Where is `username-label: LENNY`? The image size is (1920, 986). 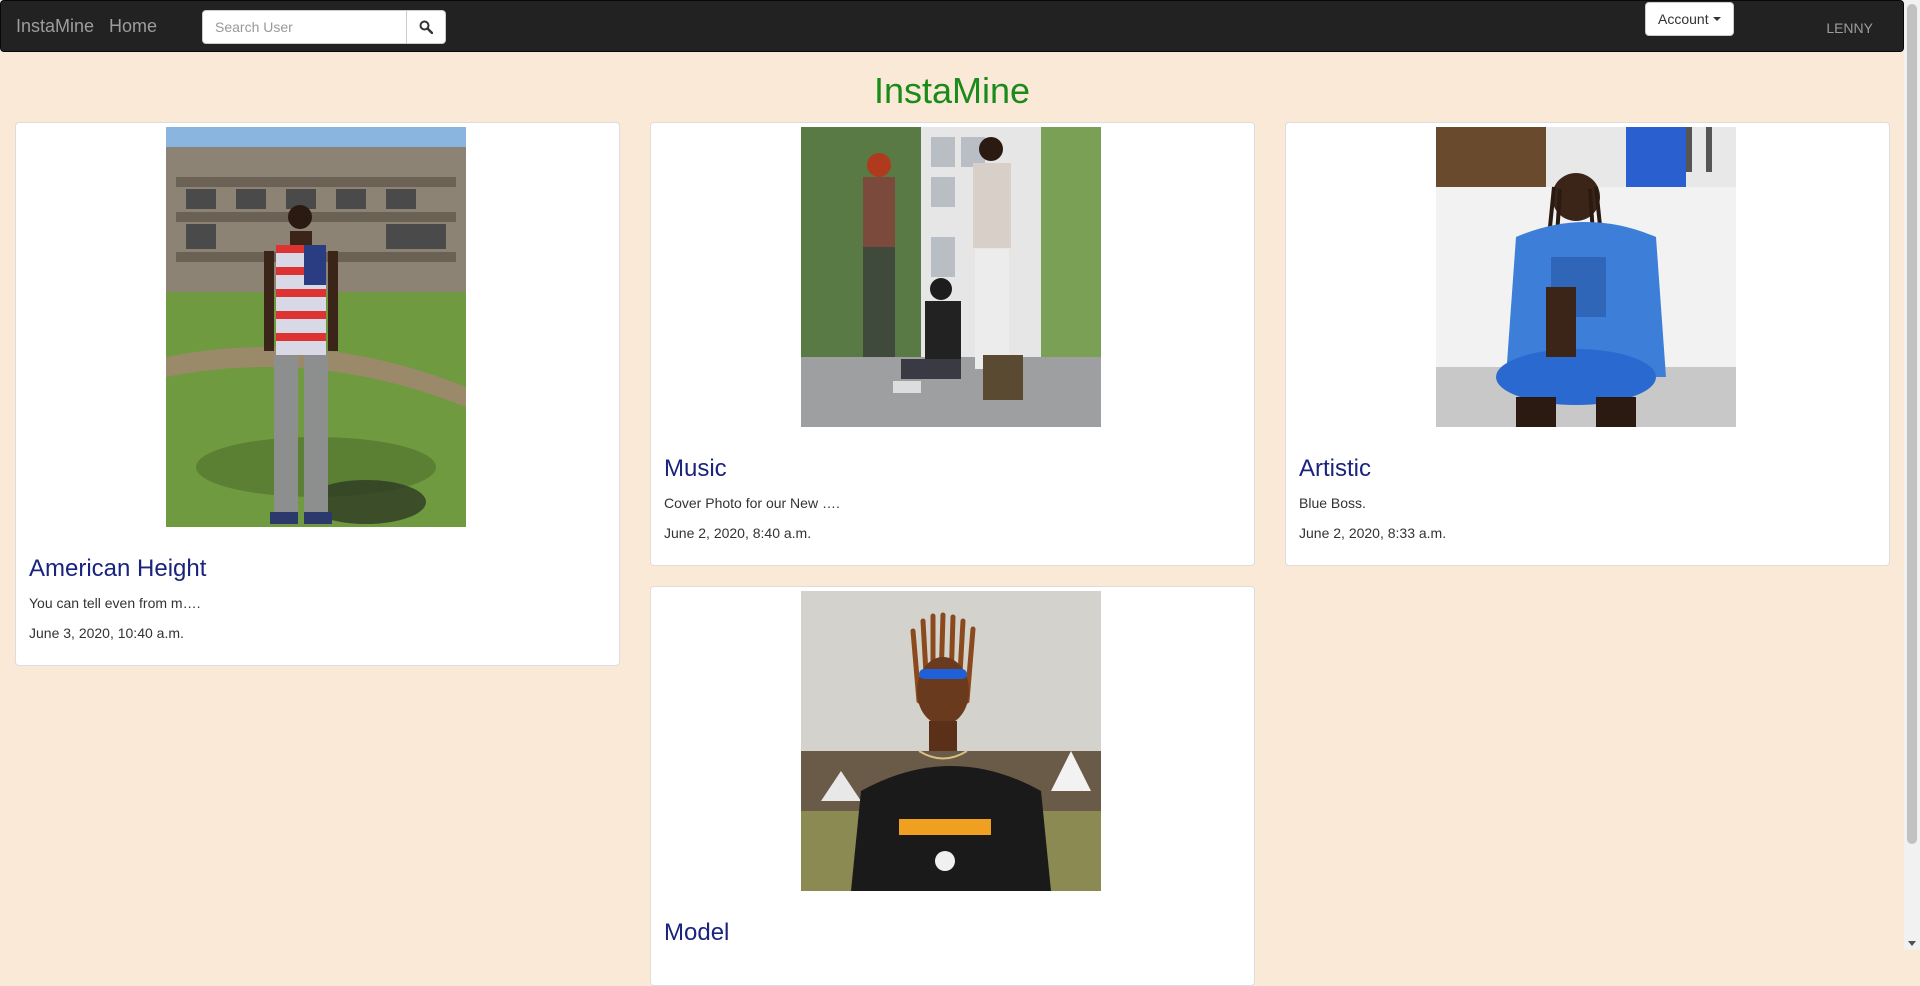
username-label: LENNY is located at coordinates (1849, 28).